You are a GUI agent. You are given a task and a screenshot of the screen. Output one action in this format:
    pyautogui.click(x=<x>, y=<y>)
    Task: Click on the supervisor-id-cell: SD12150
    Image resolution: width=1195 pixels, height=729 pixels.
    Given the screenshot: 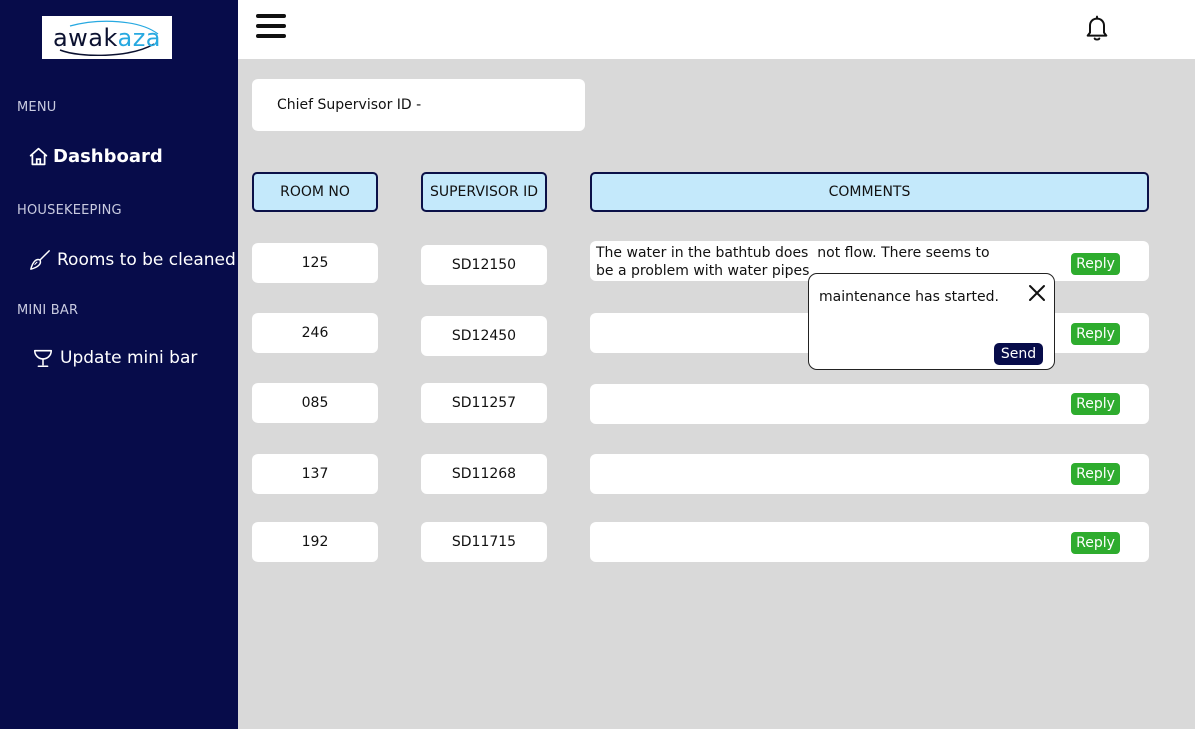 What is the action you would take?
    pyautogui.click(x=484, y=265)
    